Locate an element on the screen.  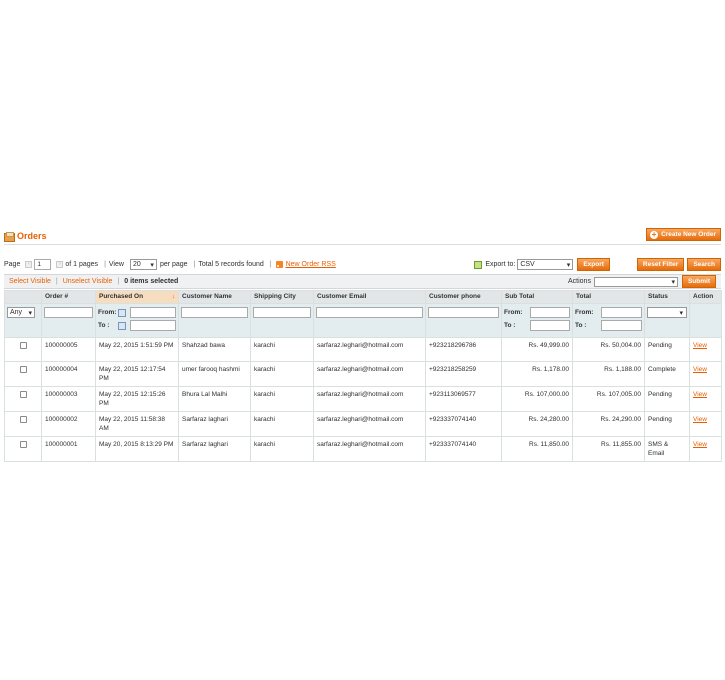
customer-phone-filter is located at coordinates (463, 312).